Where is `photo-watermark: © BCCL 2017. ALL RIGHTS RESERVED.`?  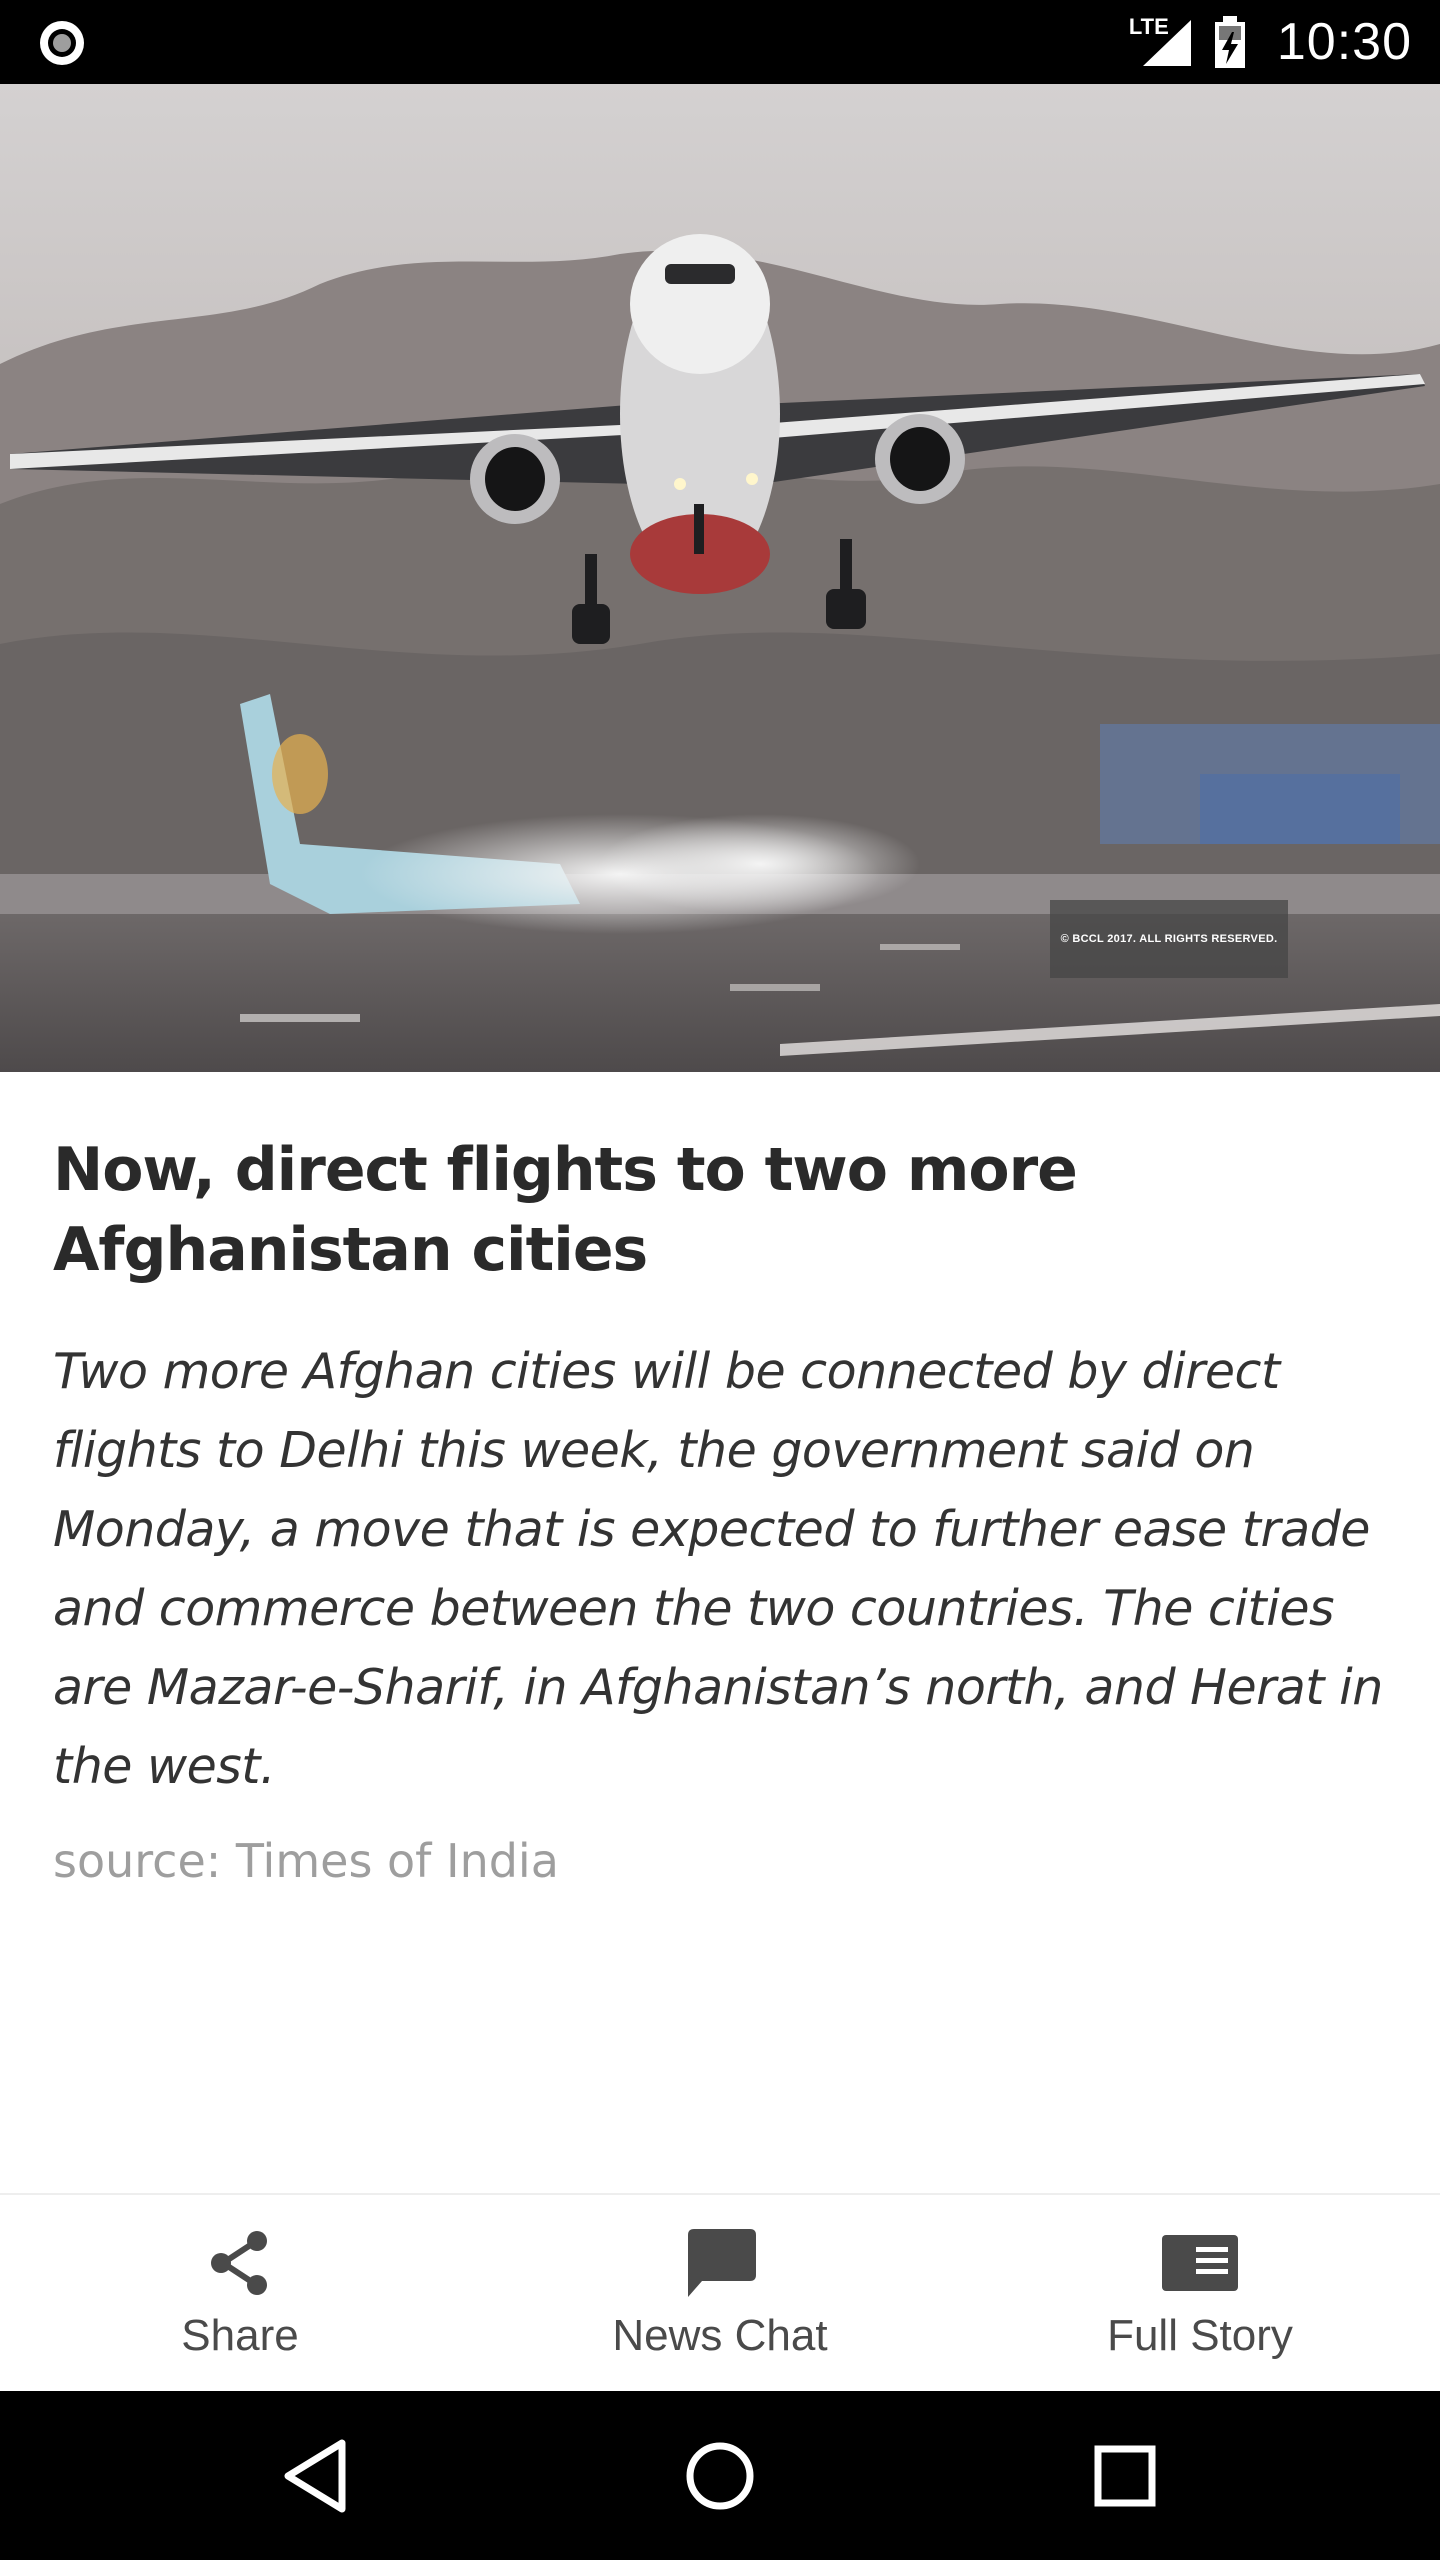 photo-watermark: © BCCL 2017. ALL RIGHTS RESERVED. is located at coordinates (1169, 939).